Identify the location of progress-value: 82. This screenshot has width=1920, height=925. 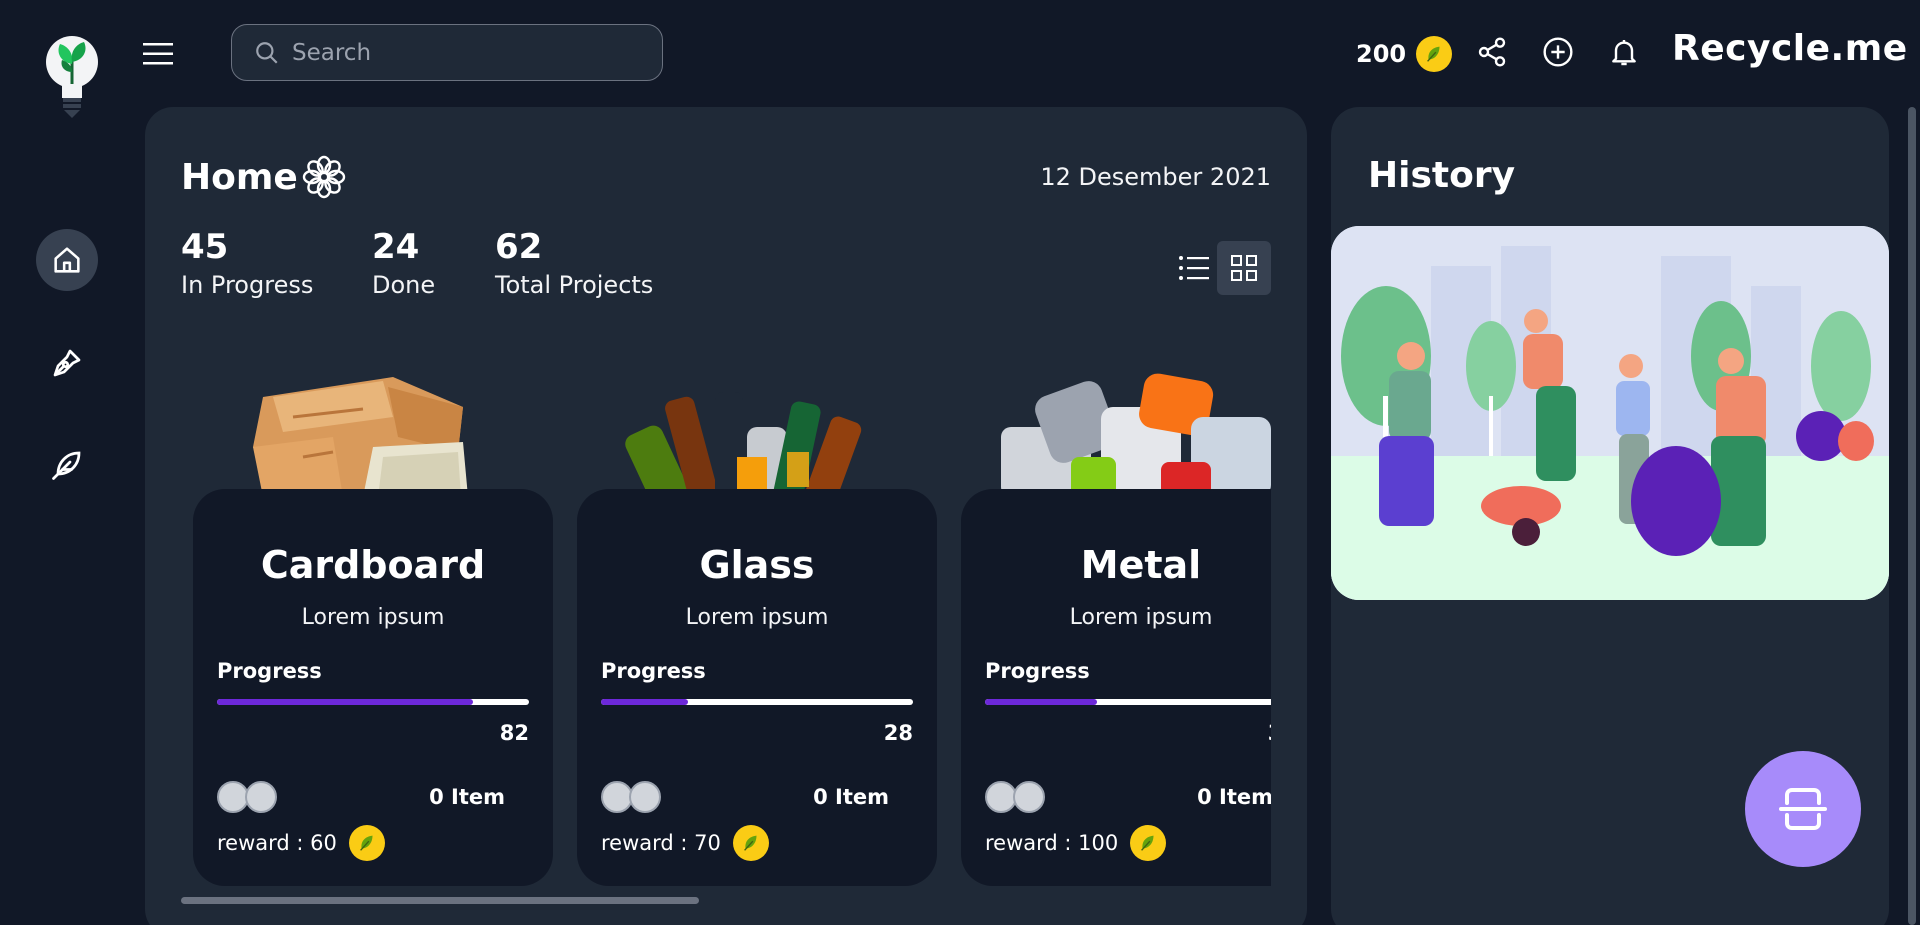
(514, 733).